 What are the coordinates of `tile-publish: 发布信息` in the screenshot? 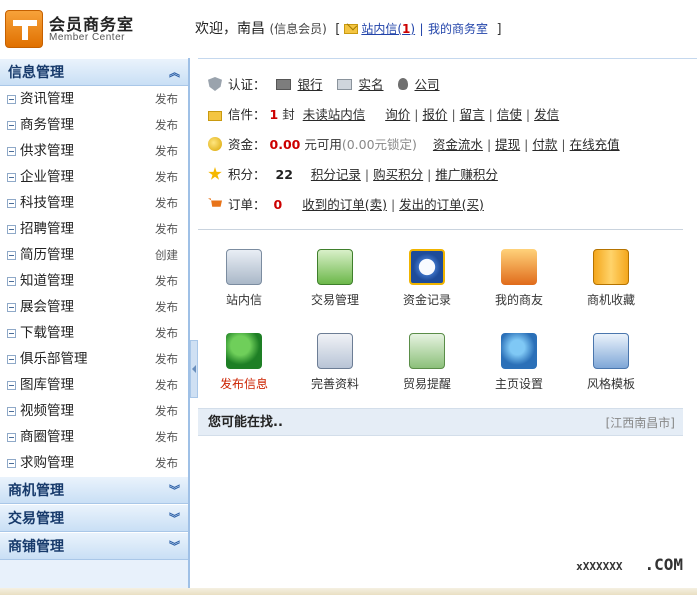 It's located at (244, 362).